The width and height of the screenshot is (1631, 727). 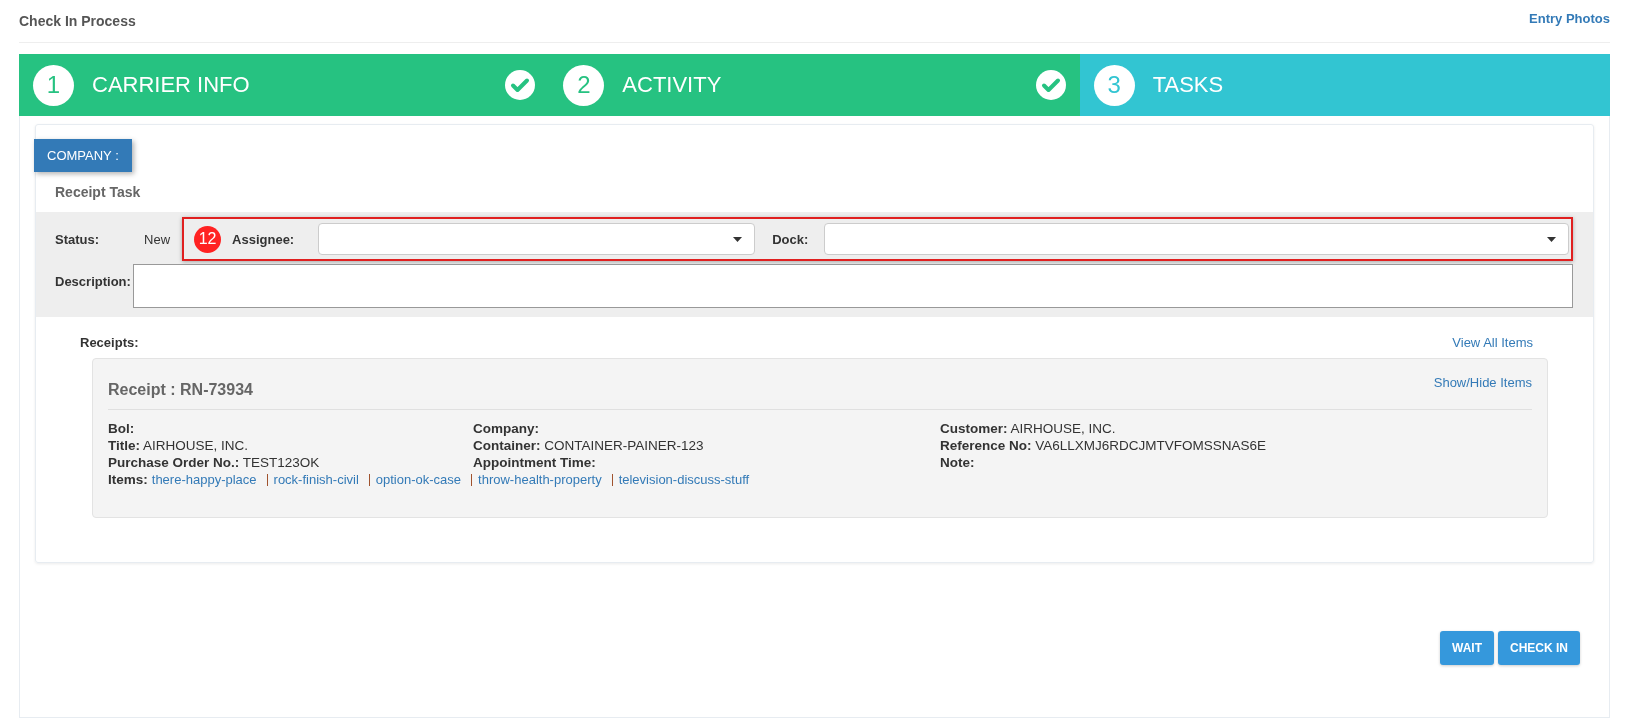 I want to click on step-number: 2, so click(x=584, y=85).